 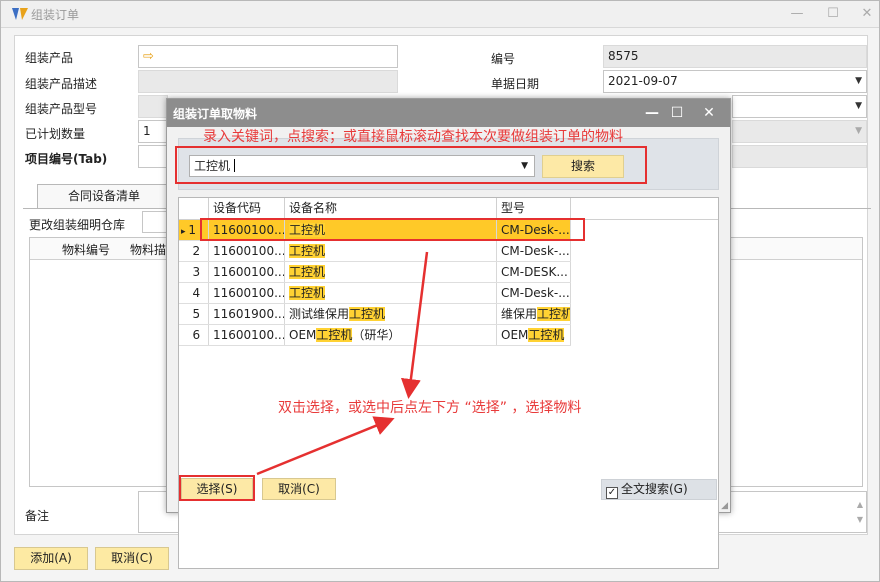 What do you see at coordinates (414, 325) in the screenshot?
I see `arrow-to-label` at bounding box center [414, 325].